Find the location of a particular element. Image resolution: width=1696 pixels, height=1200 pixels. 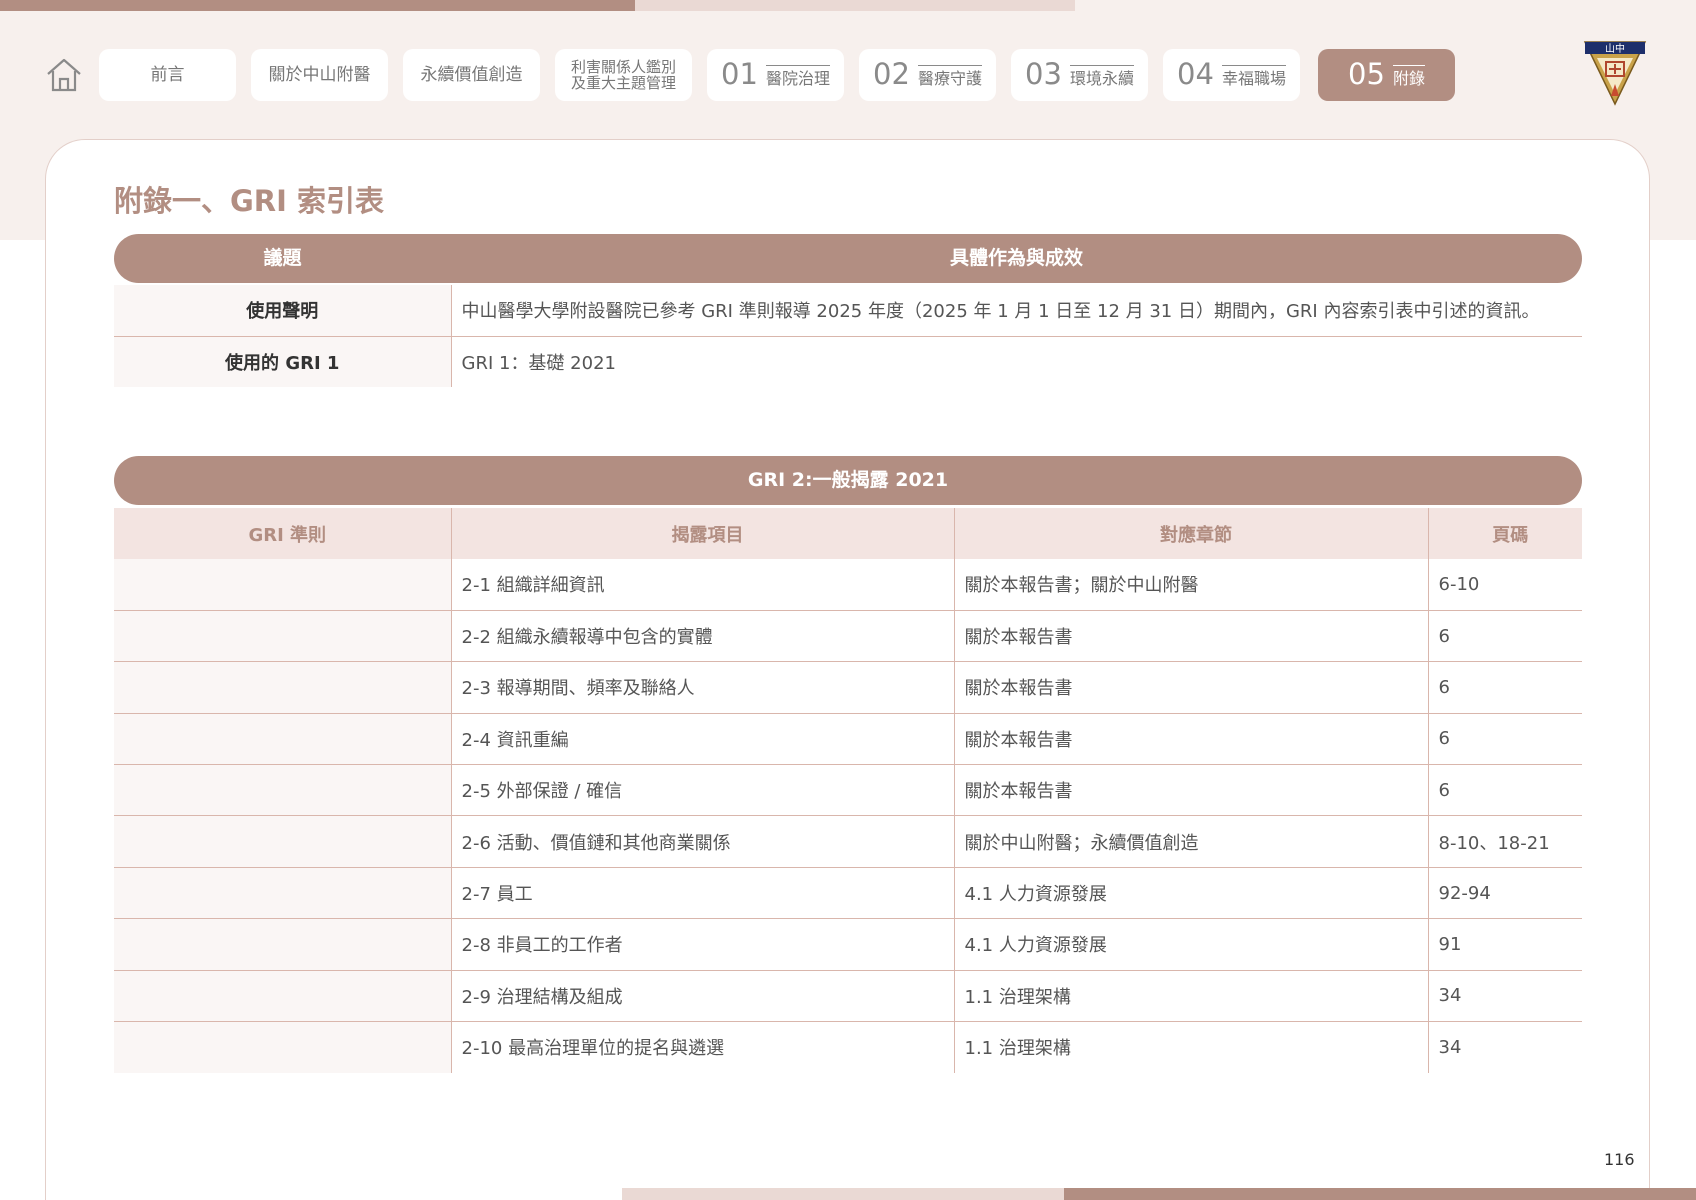

nav-chapter-number: 02 is located at coordinates (891, 74).